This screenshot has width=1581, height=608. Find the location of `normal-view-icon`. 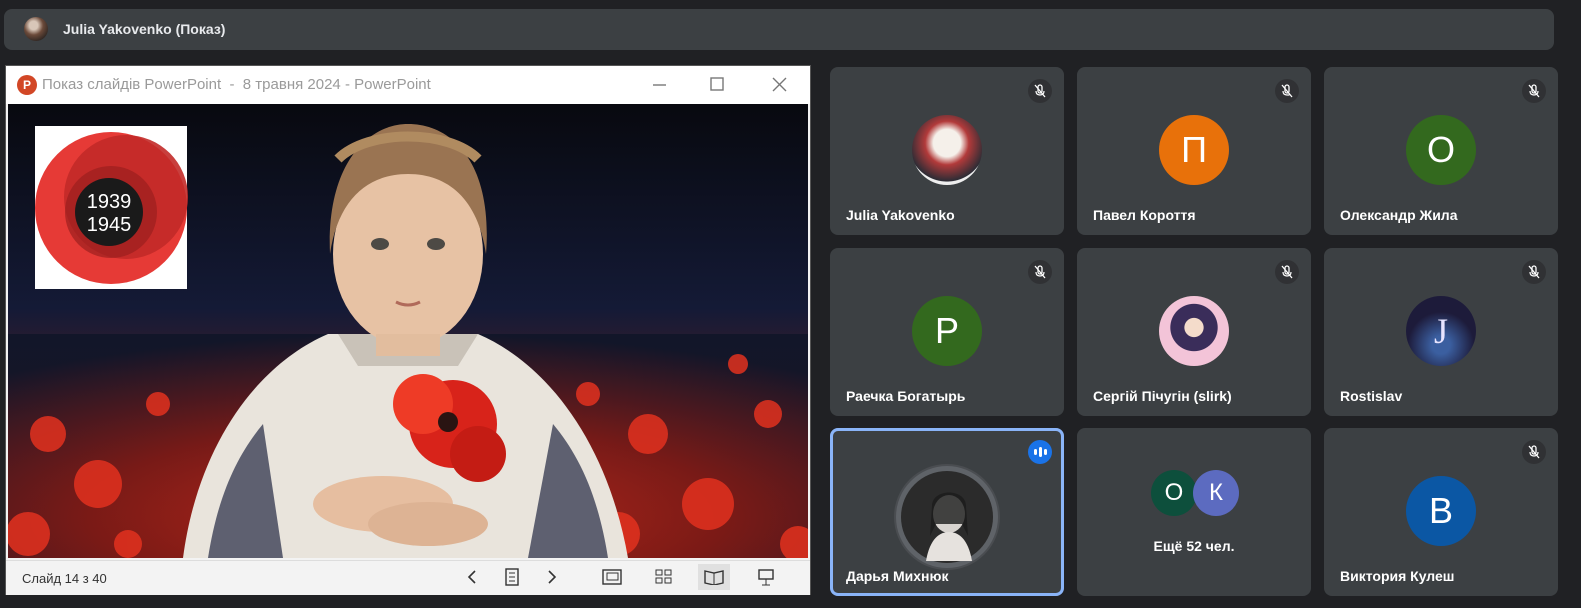

normal-view-icon is located at coordinates (612, 577).